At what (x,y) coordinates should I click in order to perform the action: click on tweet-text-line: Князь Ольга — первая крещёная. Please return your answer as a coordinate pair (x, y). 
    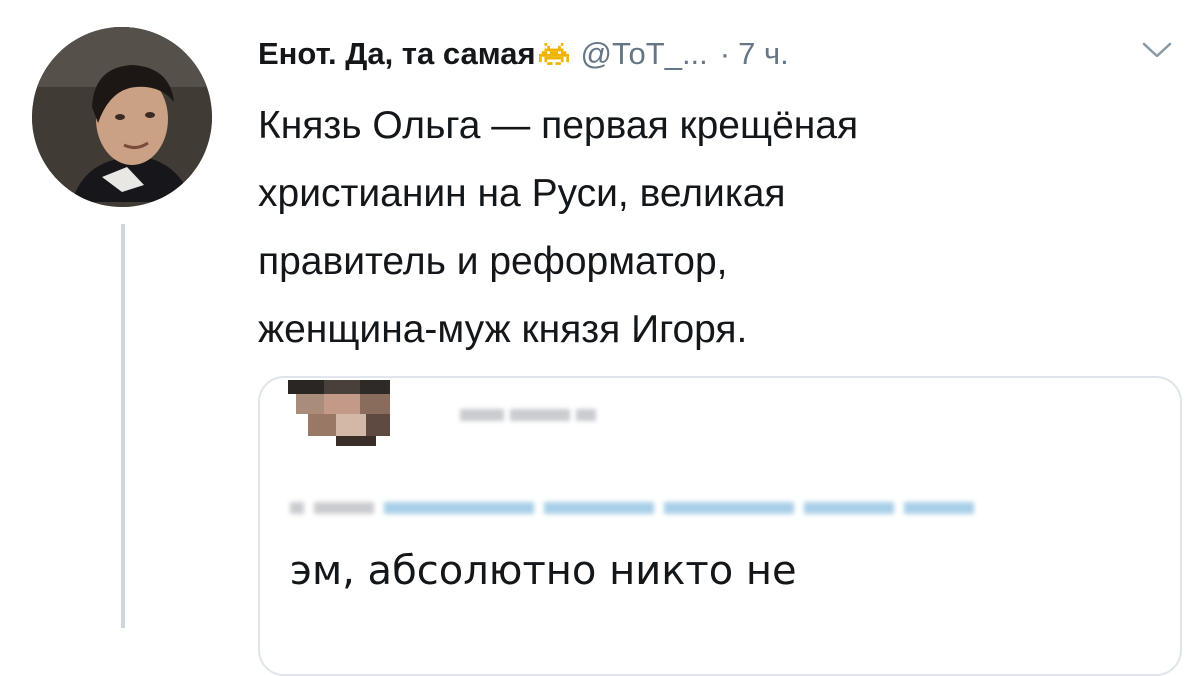
    Looking at the image, I should click on (558, 125).